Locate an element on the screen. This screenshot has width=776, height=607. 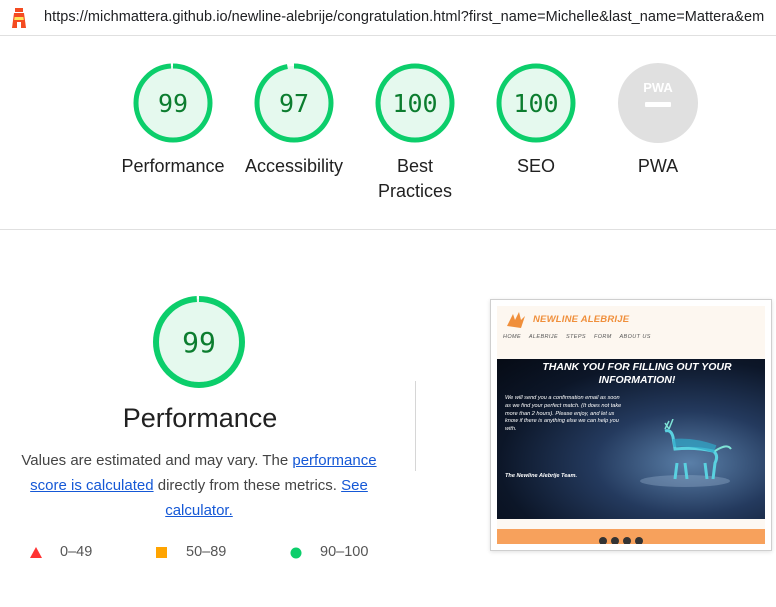
social-icons is located at coordinates (623, 538).